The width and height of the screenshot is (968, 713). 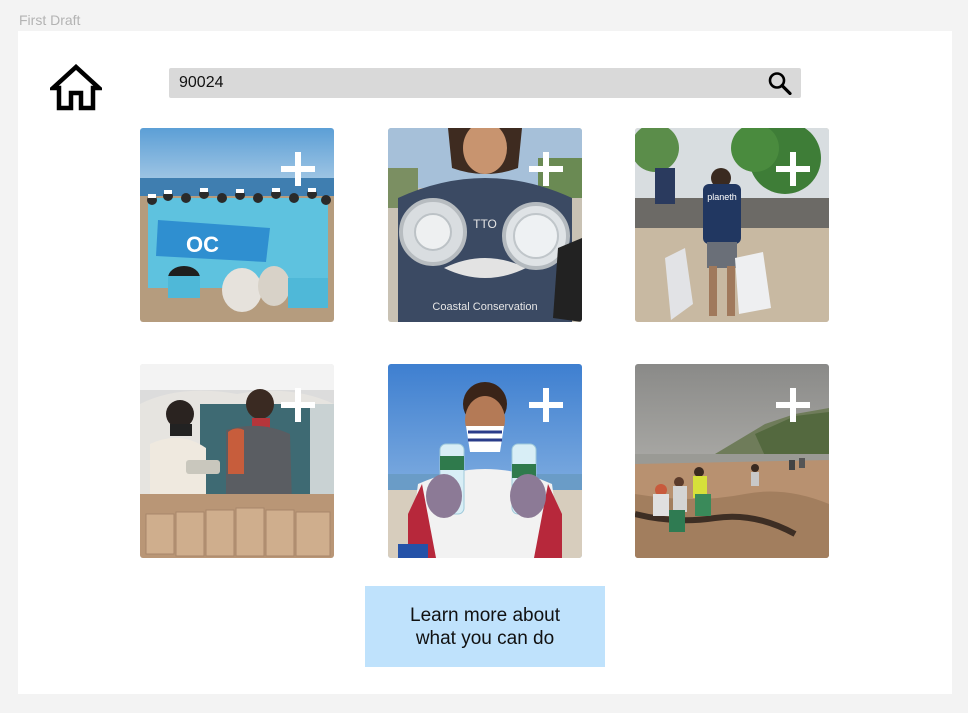 I want to click on gallery-card: TTO Coastal Conservation, so click(x=485, y=225).